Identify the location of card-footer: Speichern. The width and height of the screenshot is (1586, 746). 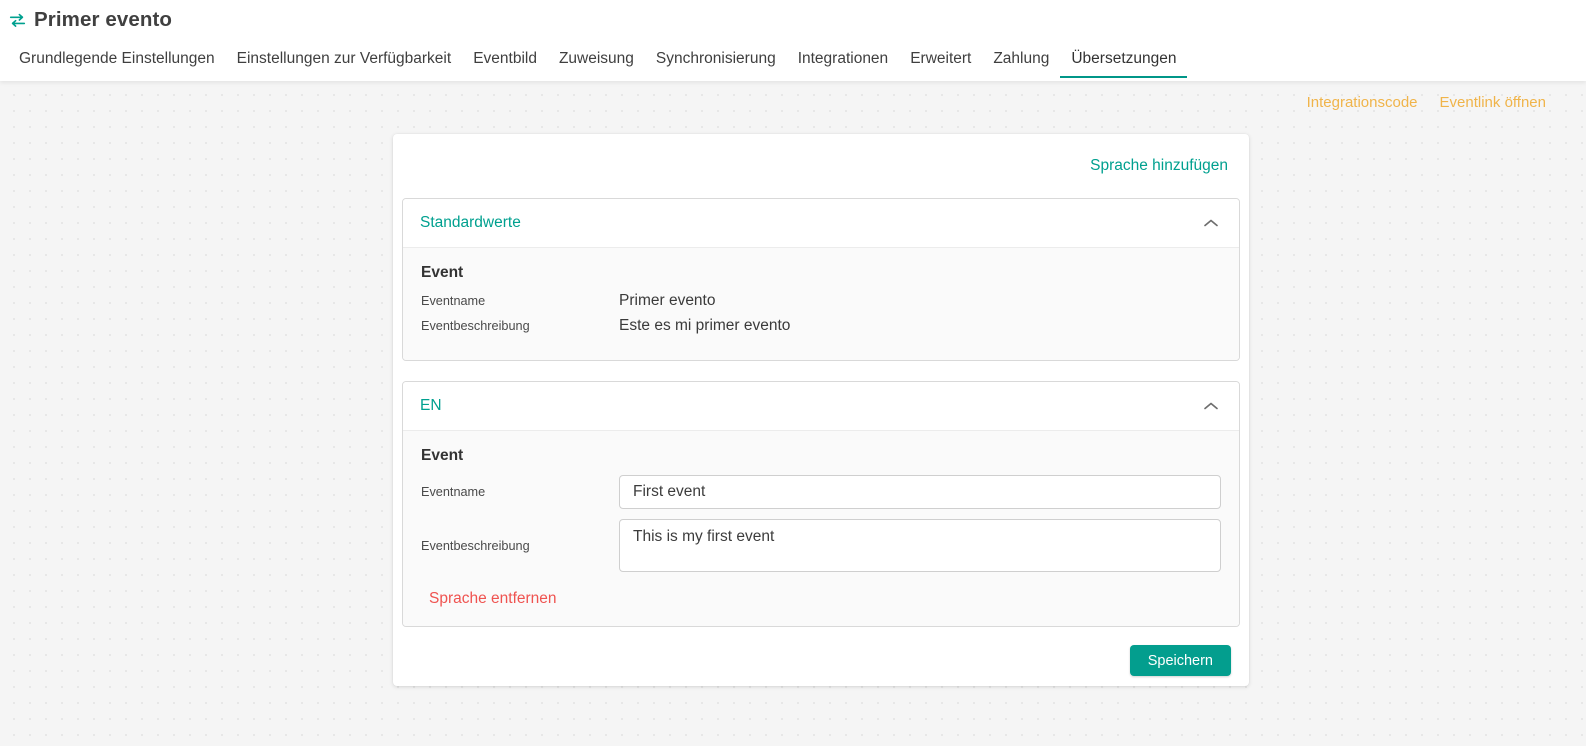
(821, 651).